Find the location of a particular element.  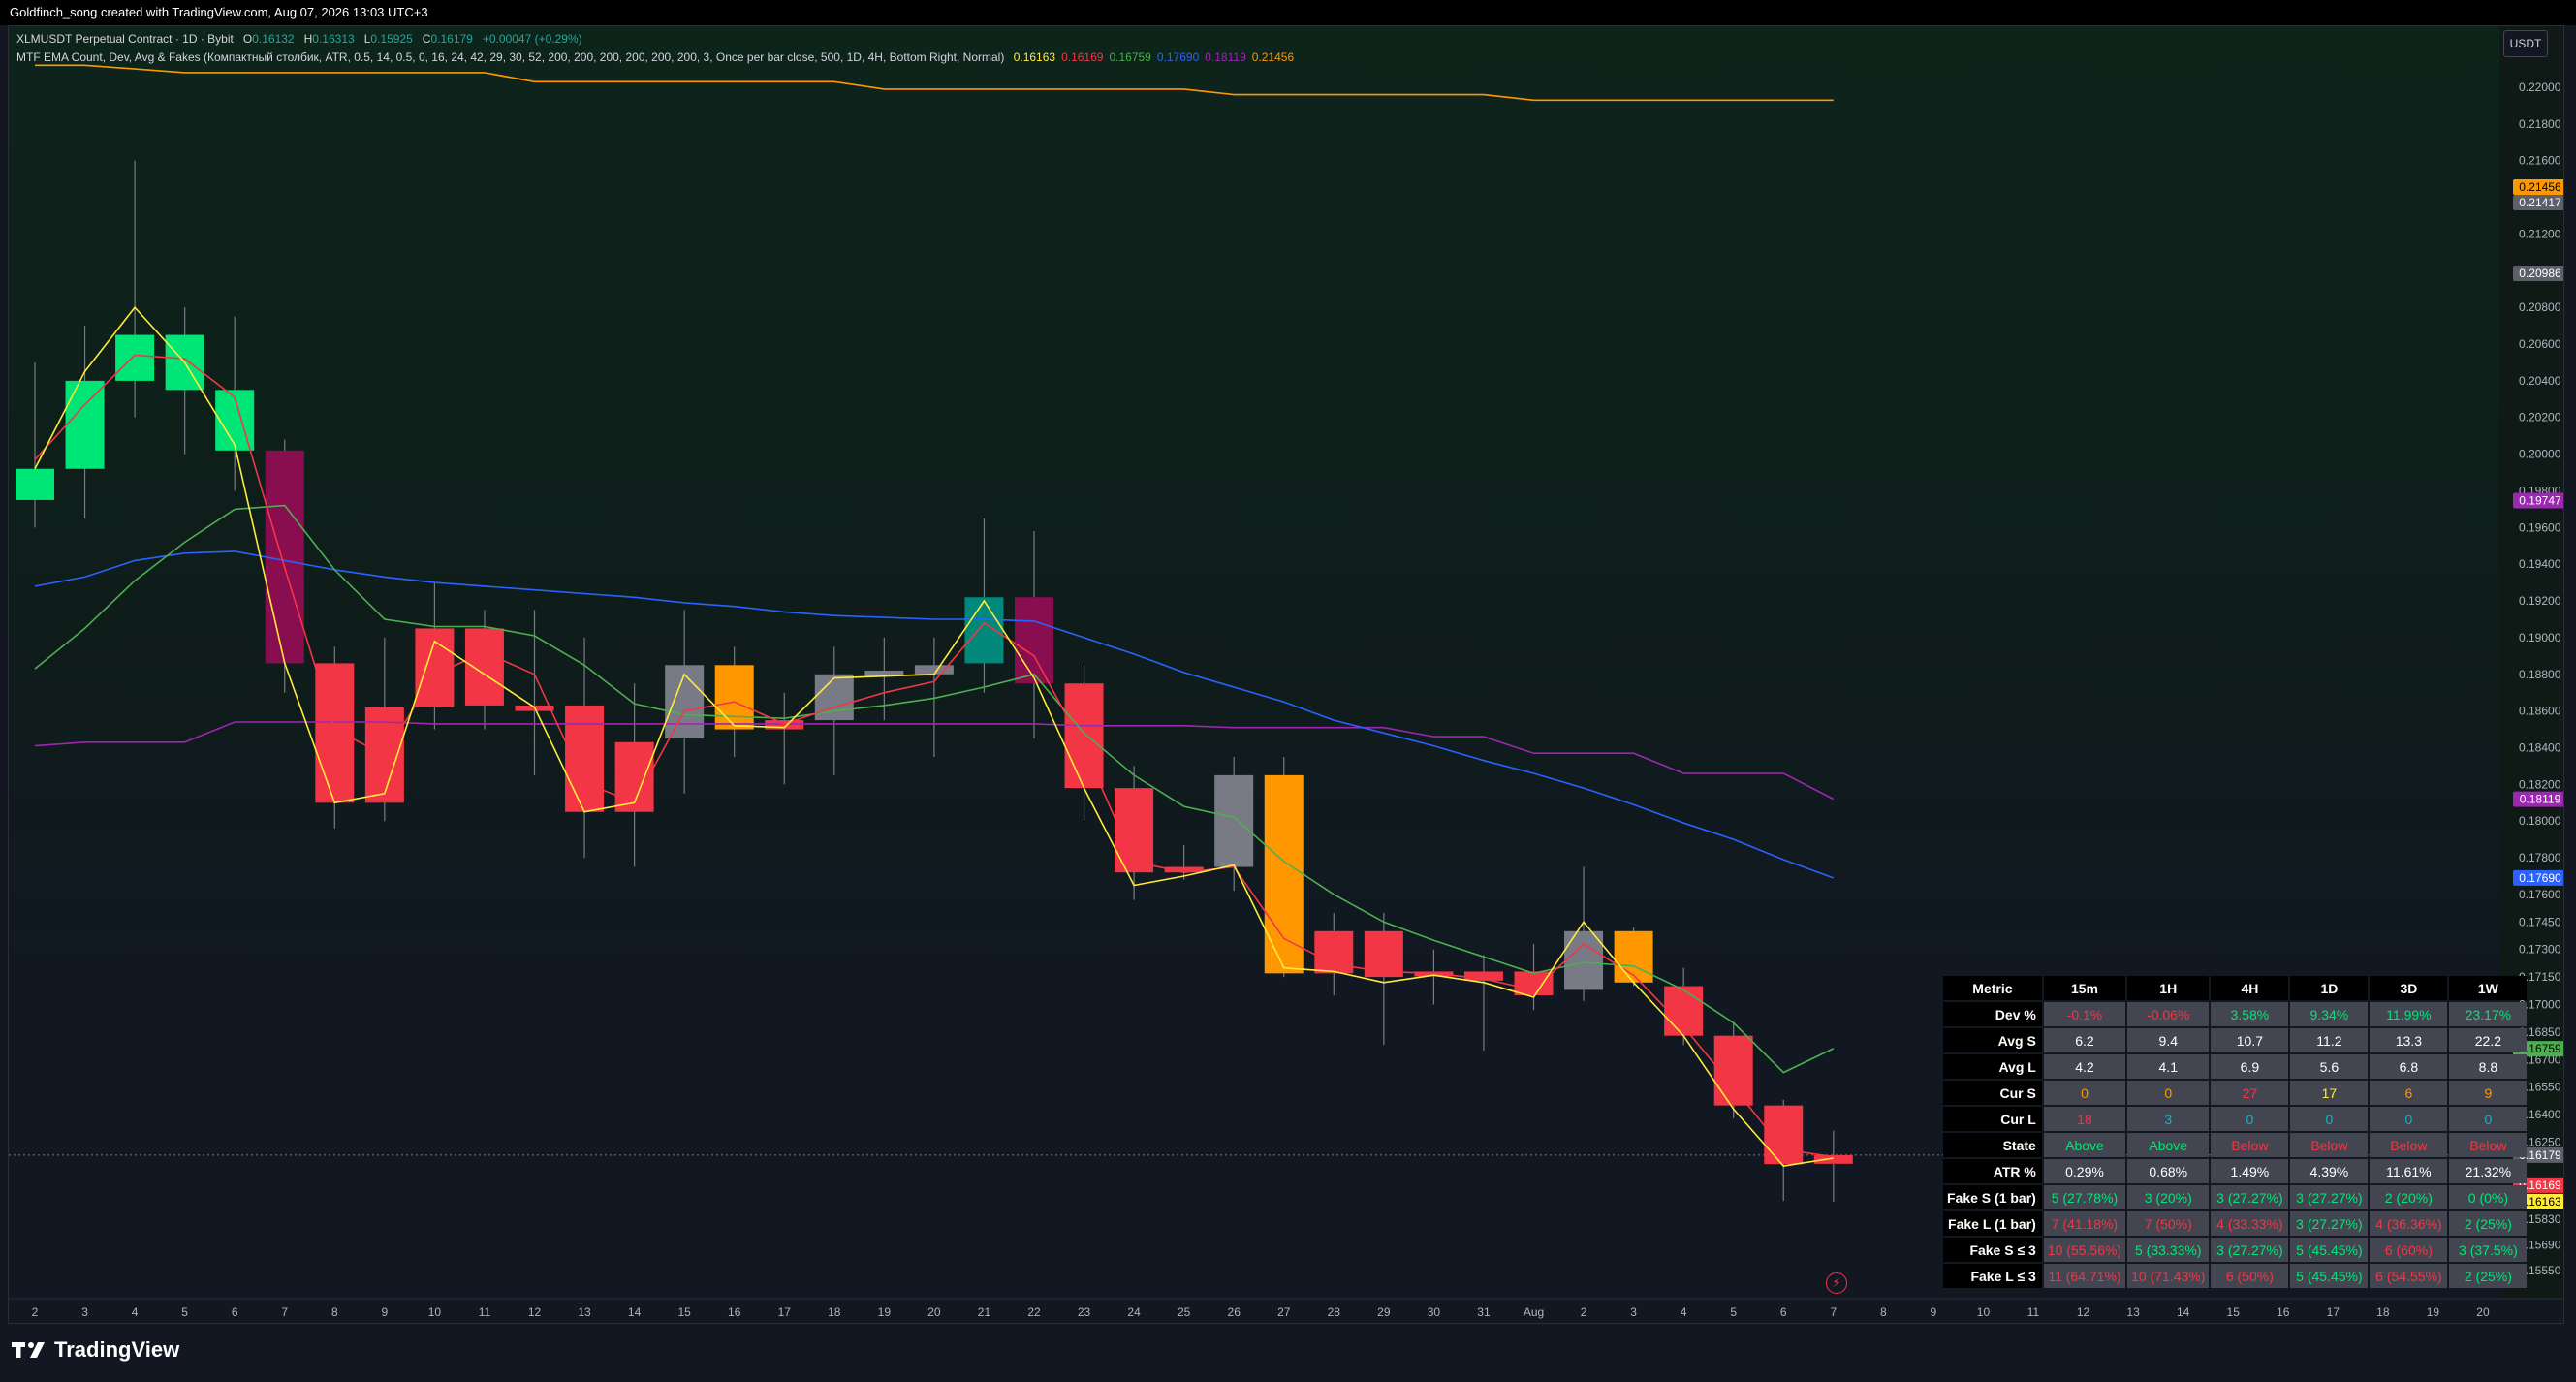

price-tick-label: 0.19400 is located at coordinates (2540, 564).